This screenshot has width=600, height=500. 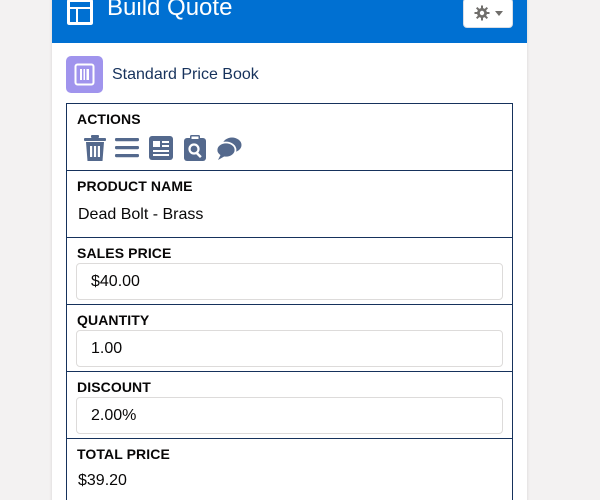 I want to click on sales-price-label: SALES PRICE, so click(x=124, y=253).